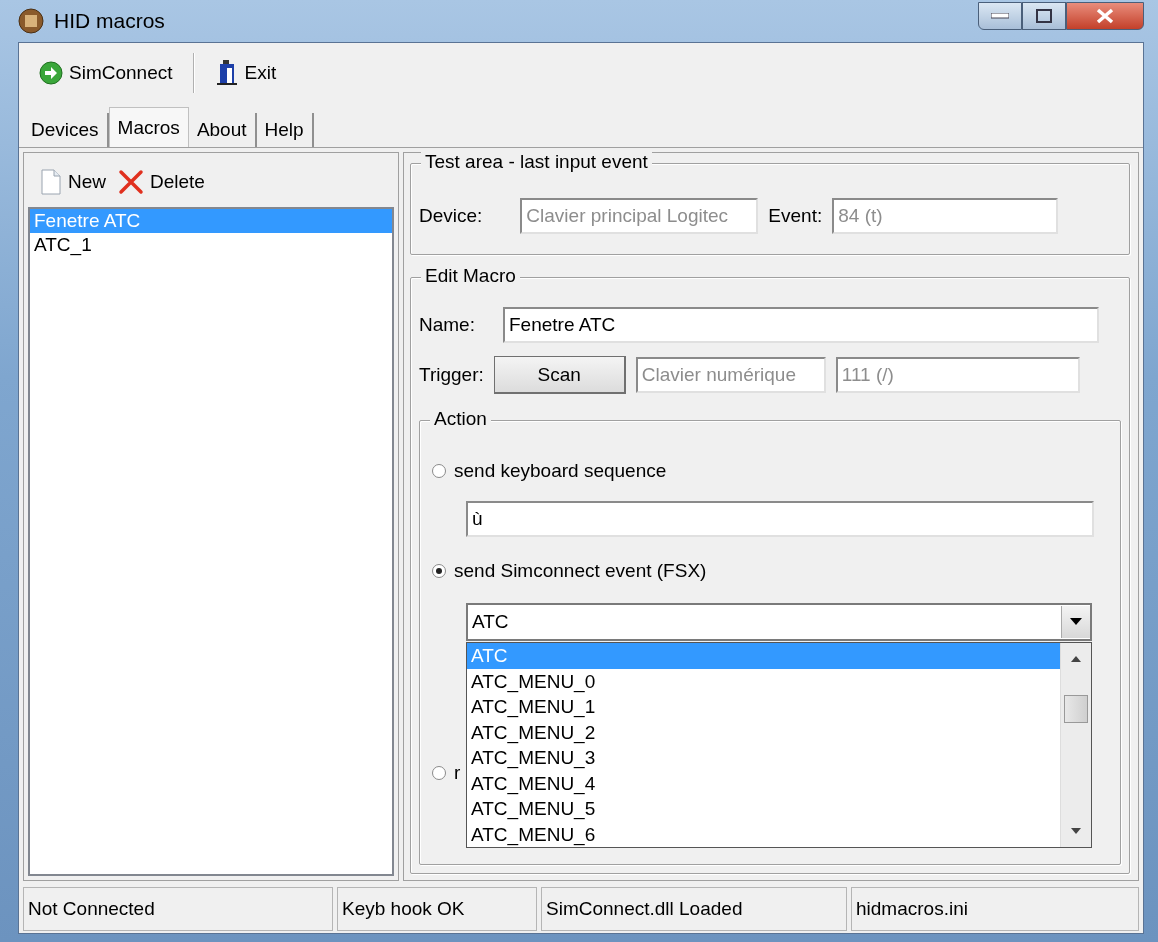 The height and width of the screenshot is (942, 1158). Describe the element at coordinates (763, 783) in the screenshot. I see `list-option: ATC_MENU_4` at that location.